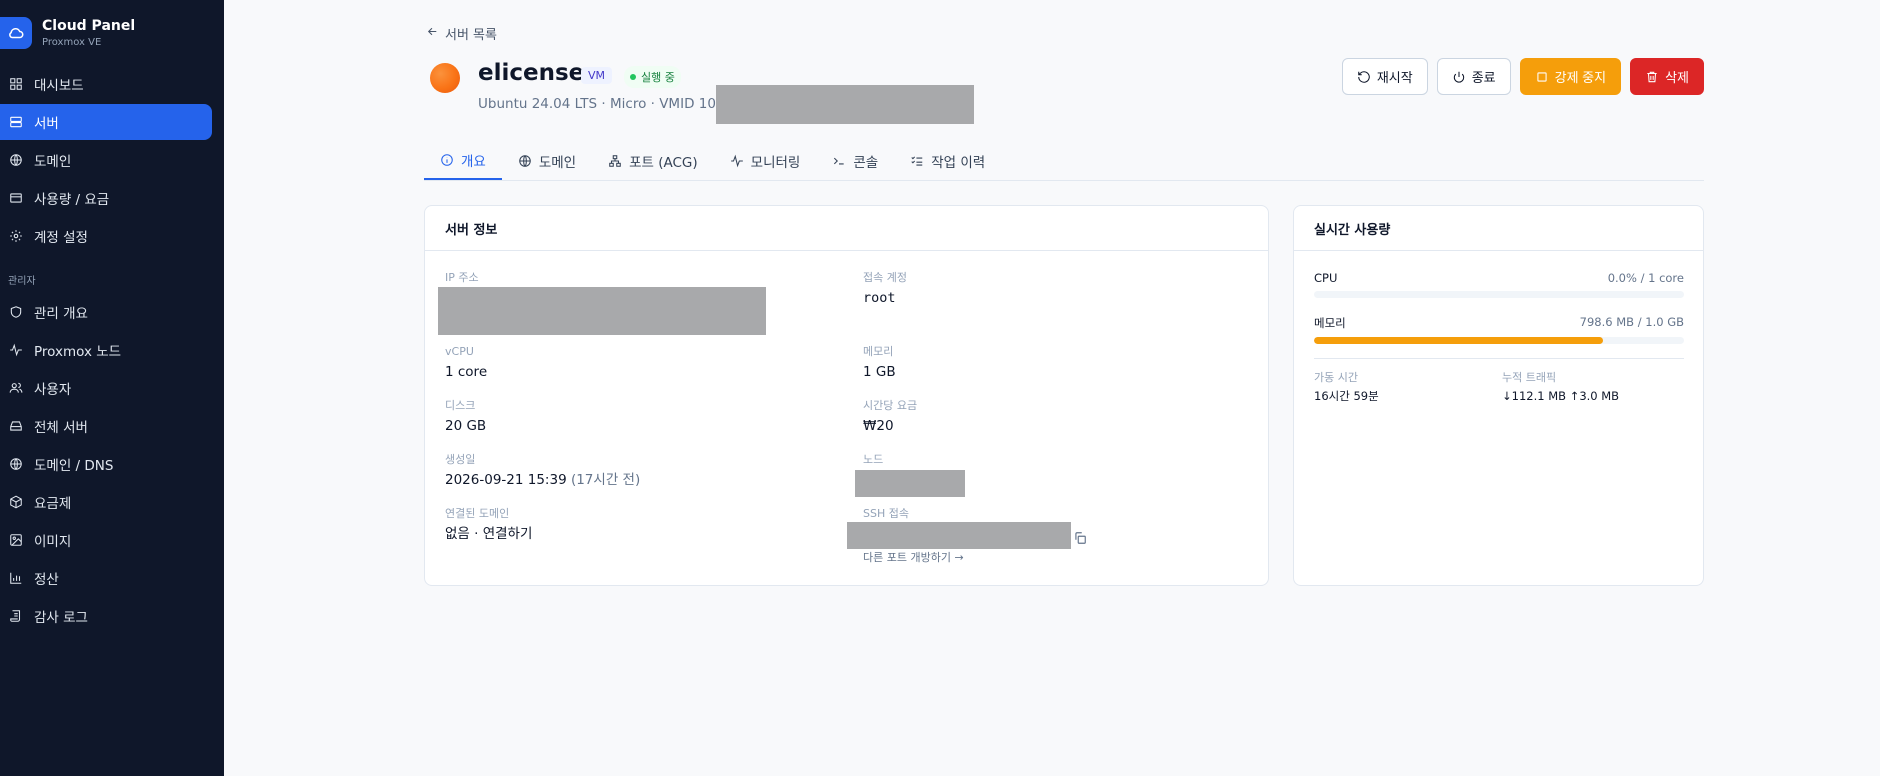 This screenshot has width=1880, height=776. Describe the element at coordinates (890, 405) in the screenshot. I see `hourly-rate-label: 시간당 요금` at that location.